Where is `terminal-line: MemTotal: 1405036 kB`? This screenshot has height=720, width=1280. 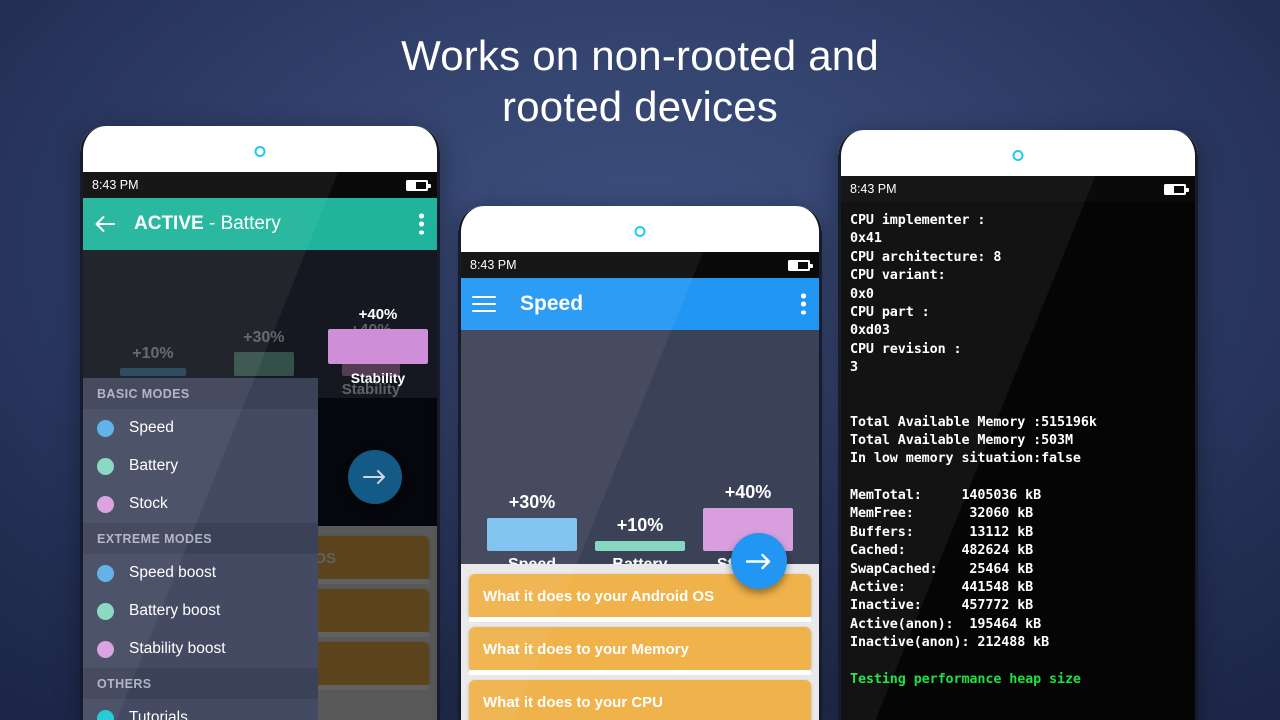
terminal-line: MemTotal: 1405036 kB is located at coordinates (946, 495).